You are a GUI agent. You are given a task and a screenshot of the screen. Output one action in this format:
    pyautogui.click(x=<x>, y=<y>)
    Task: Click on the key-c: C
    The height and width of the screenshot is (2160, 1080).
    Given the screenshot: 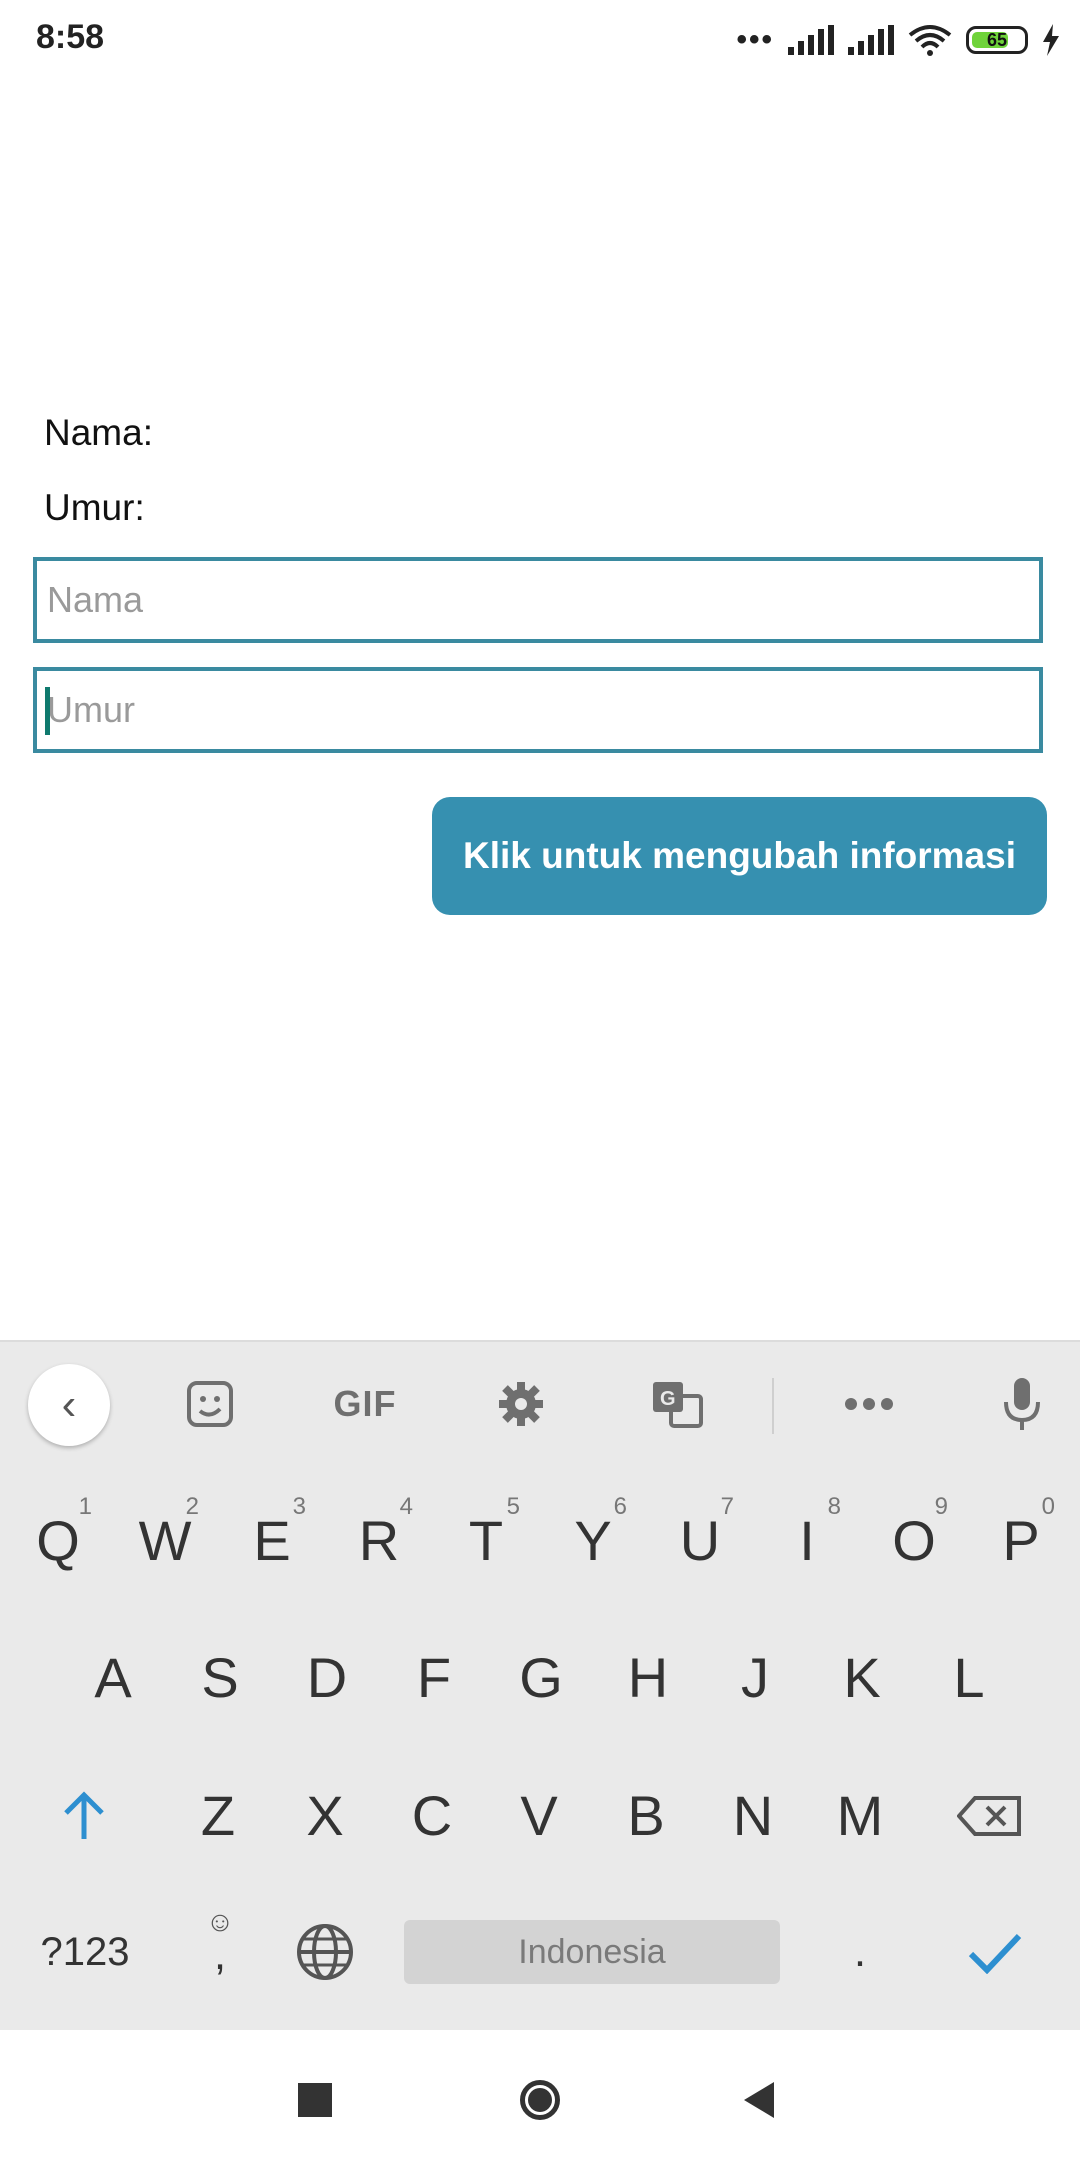 What is the action you would take?
    pyautogui.click(x=432, y=1815)
    